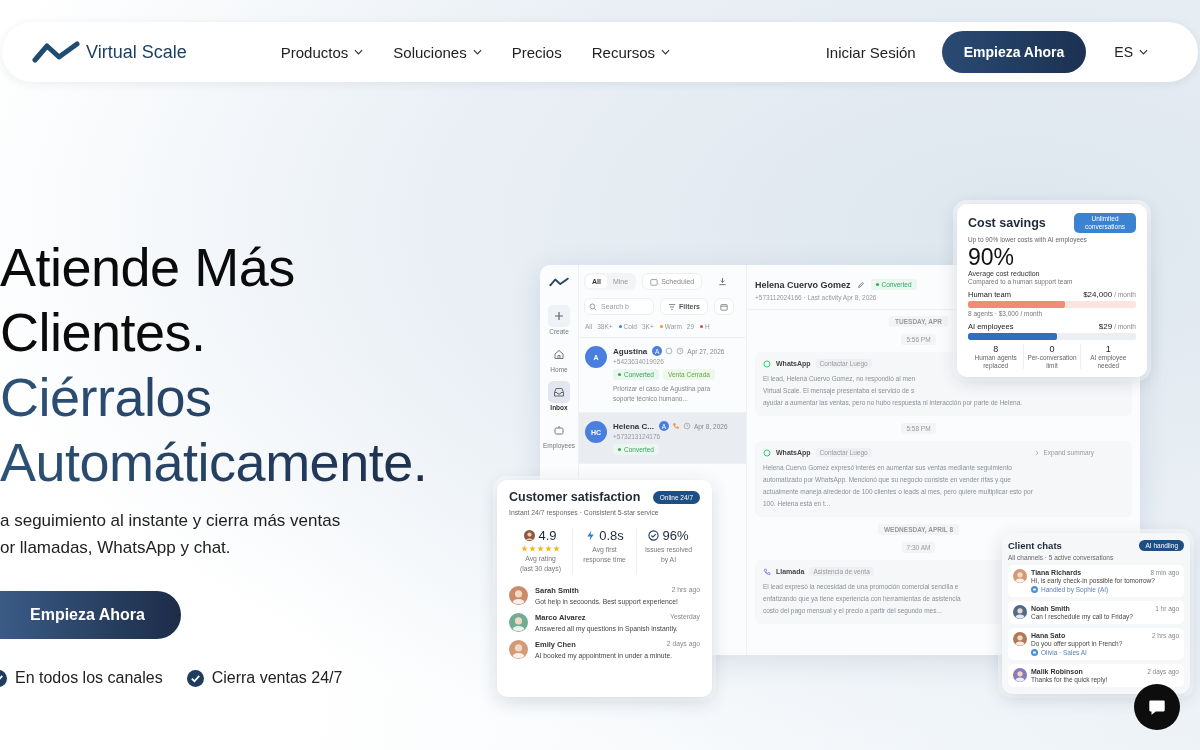 The height and width of the screenshot is (750, 1200). What do you see at coordinates (860, 284) in the screenshot?
I see `pencil-icon` at bounding box center [860, 284].